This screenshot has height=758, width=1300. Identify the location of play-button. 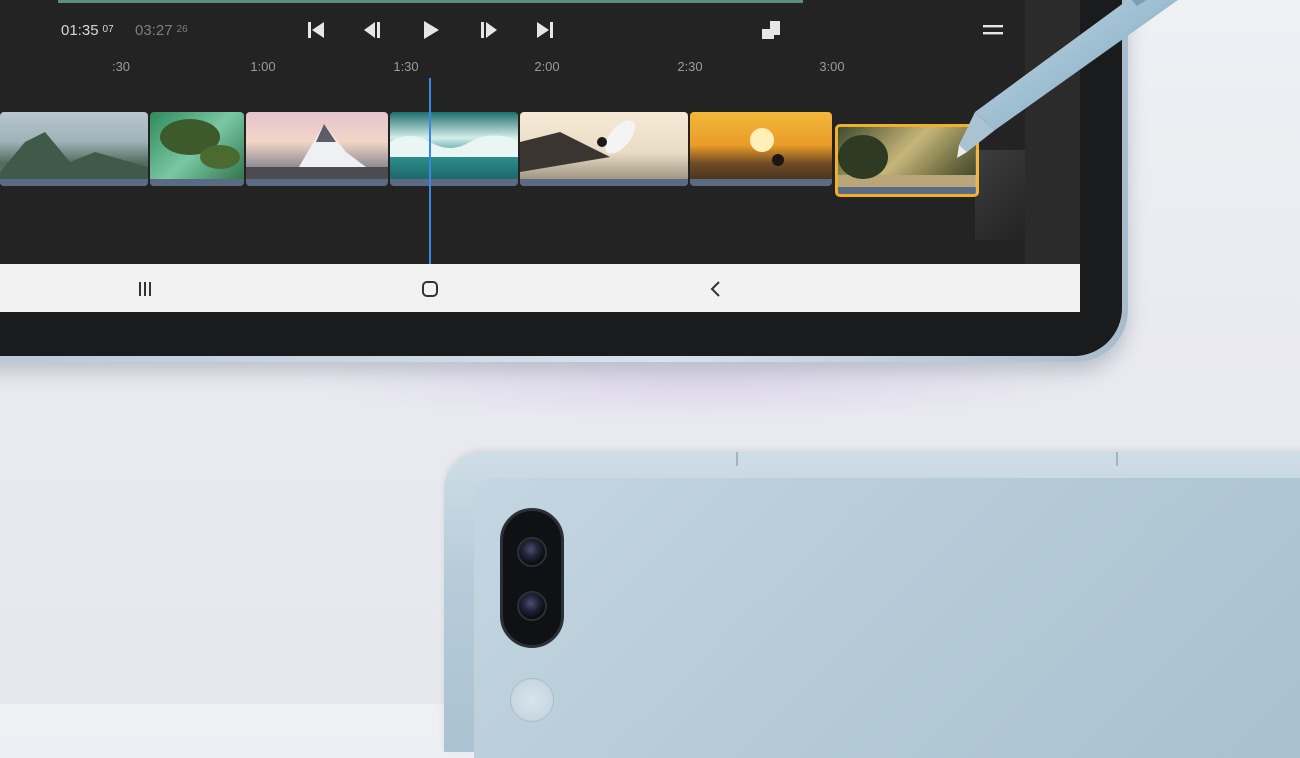
(431, 30).